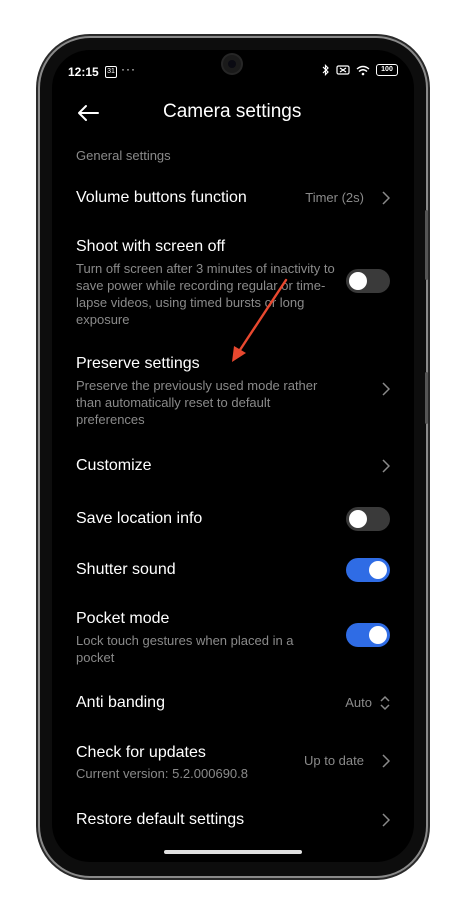 The height and width of the screenshot is (910, 465). What do you see at coordinates (385, 703) in the screenshot?
I see `up-down-chevron-icon` at bounding box center [385, 703].